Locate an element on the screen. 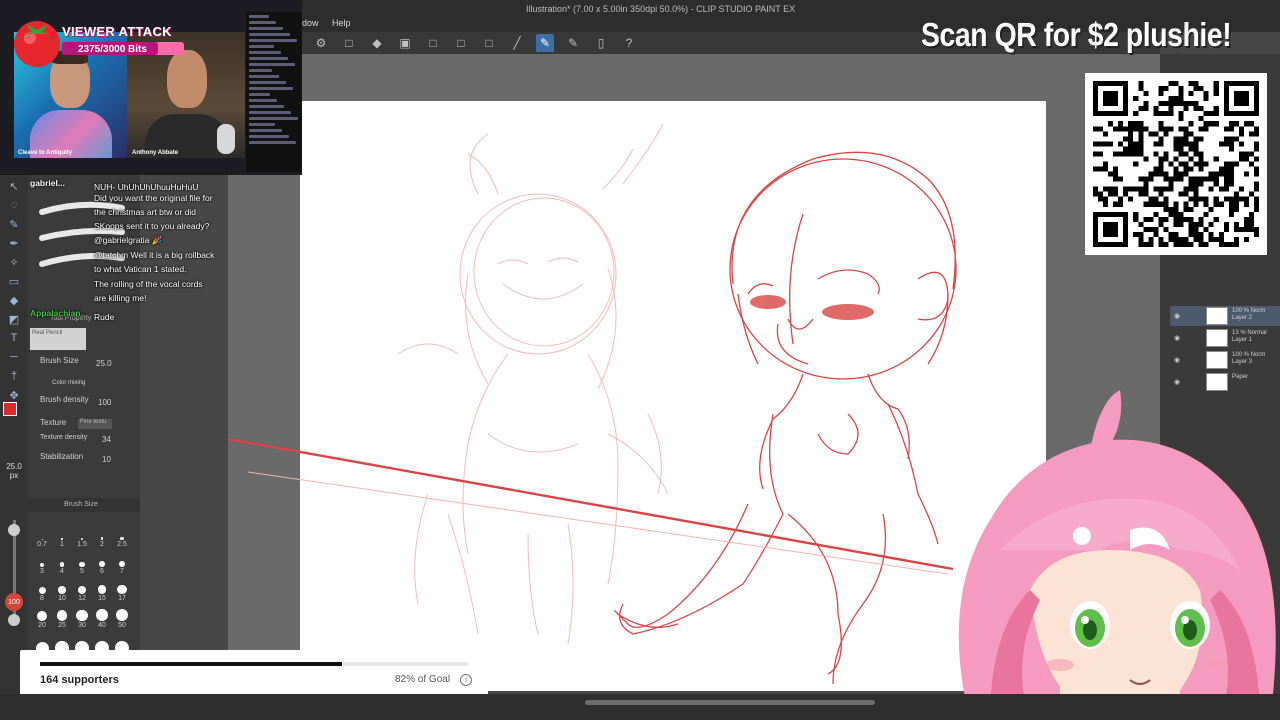 The width and height of the screenshot is (1280, 720). brush-size-preset: 8 is located at coordinates (42, 590).